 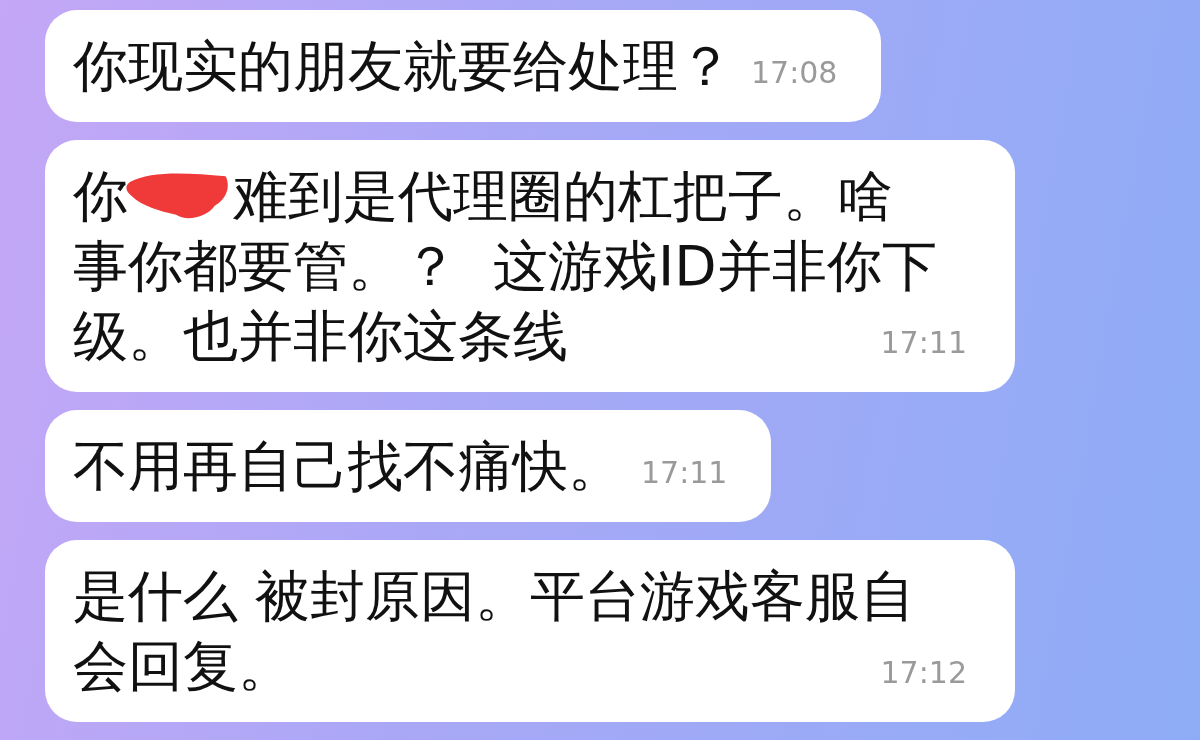 What do you see at coordinates (348, 466) in the screenshot?
I see `message-text: 不用再自己找不痛快。` at bounding box center [348, 466].